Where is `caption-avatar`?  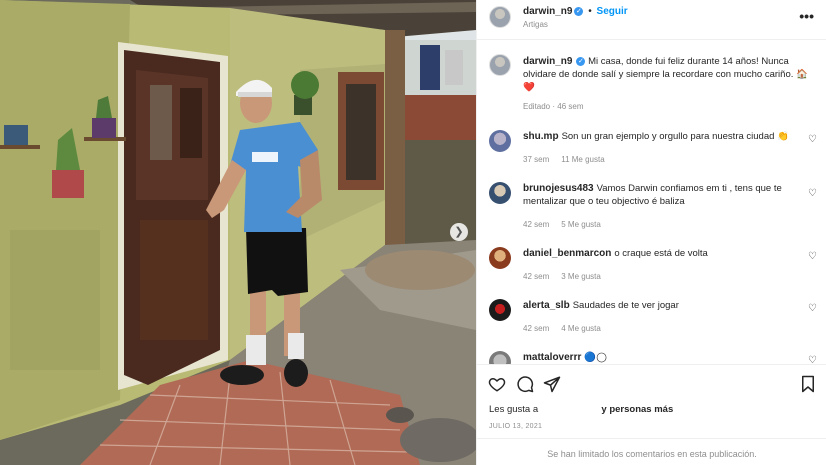 caption-avatar is located at coordinates (500, 65).